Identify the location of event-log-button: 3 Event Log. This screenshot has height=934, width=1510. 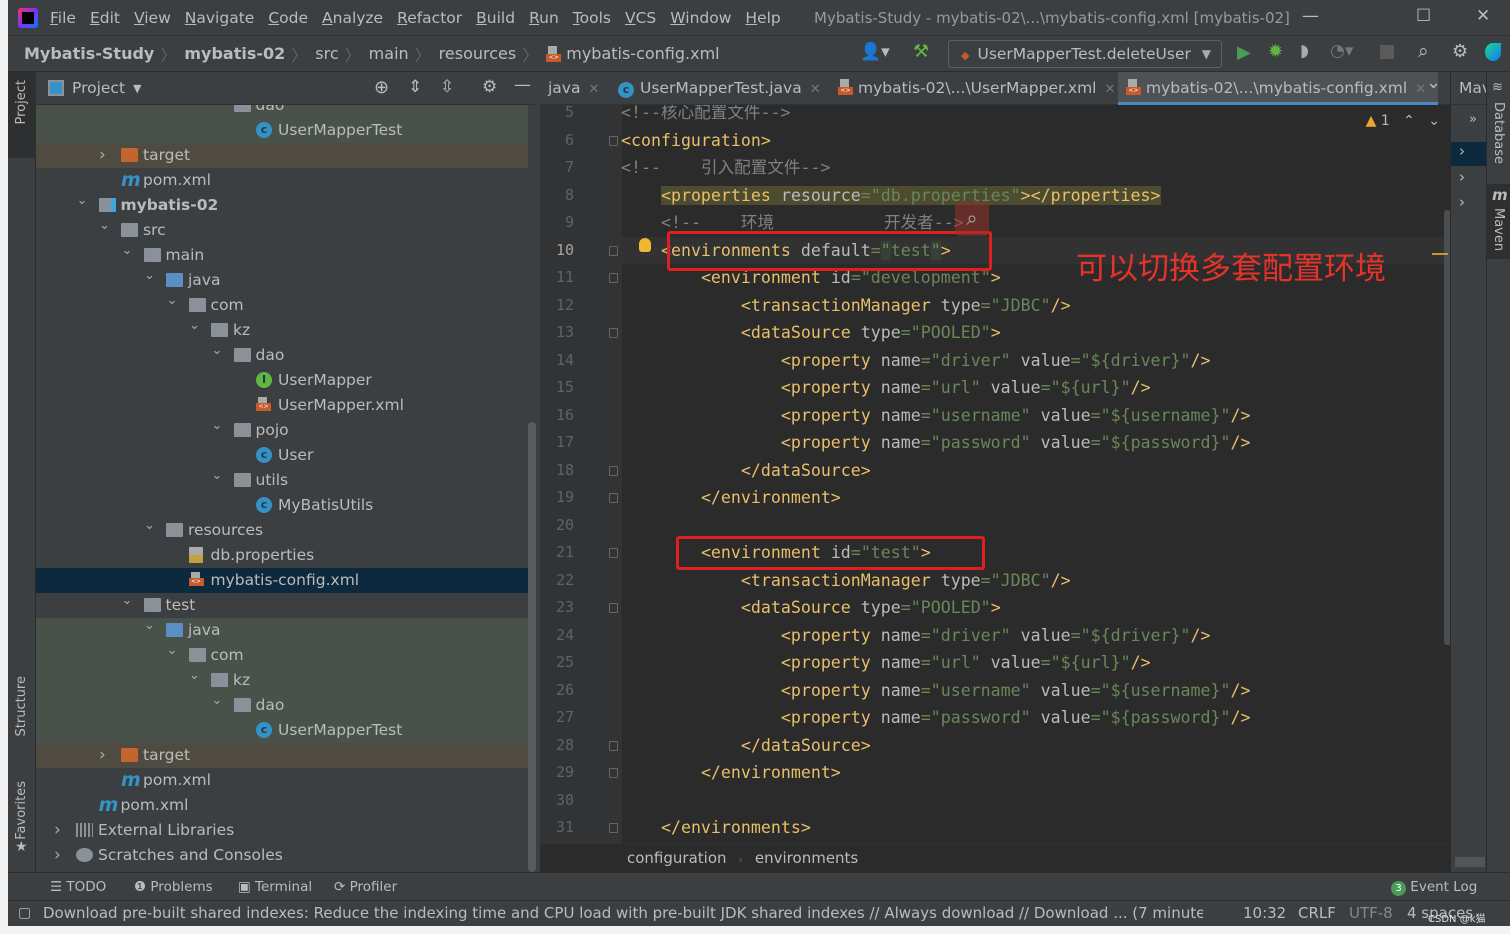
(1434, 887).